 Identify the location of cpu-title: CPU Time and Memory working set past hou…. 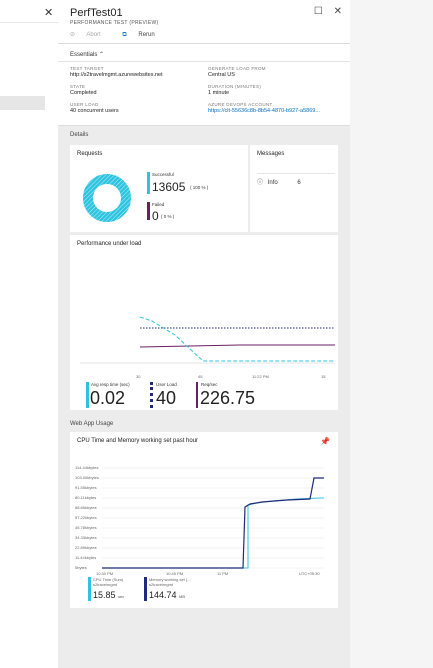
(138, 441).